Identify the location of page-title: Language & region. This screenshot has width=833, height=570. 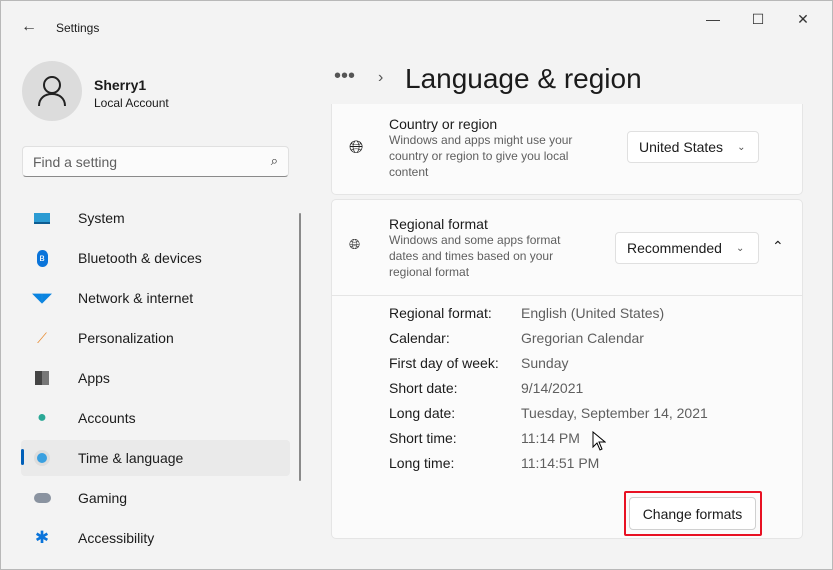
(523, 78).